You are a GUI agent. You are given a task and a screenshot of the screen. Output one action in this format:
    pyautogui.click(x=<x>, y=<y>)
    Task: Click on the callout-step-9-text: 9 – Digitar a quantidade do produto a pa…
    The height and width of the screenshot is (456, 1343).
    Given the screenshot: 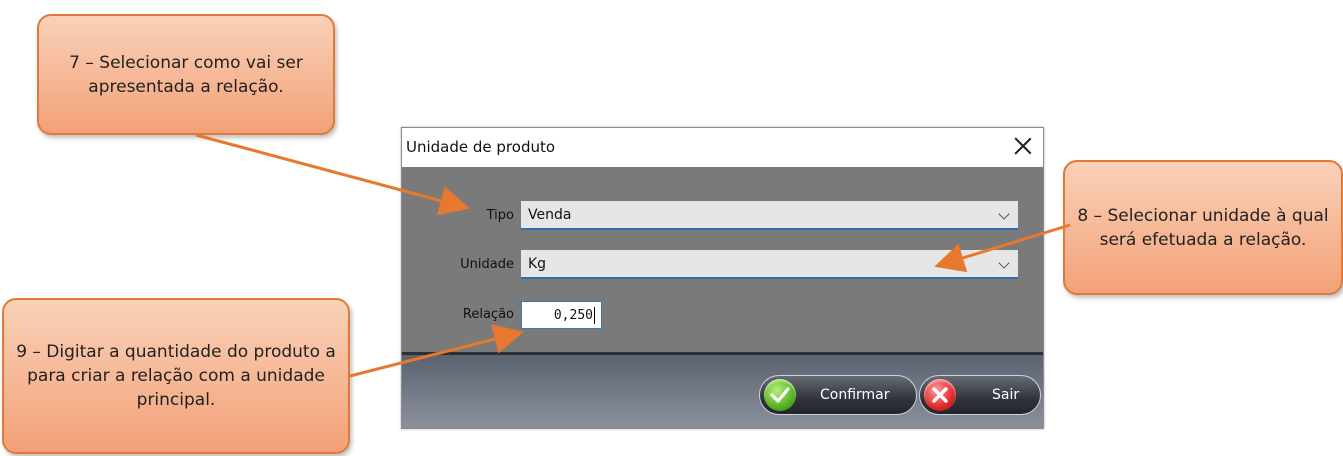 What is the action you would take?
    pyautogui.click(x=176, y=376)
    